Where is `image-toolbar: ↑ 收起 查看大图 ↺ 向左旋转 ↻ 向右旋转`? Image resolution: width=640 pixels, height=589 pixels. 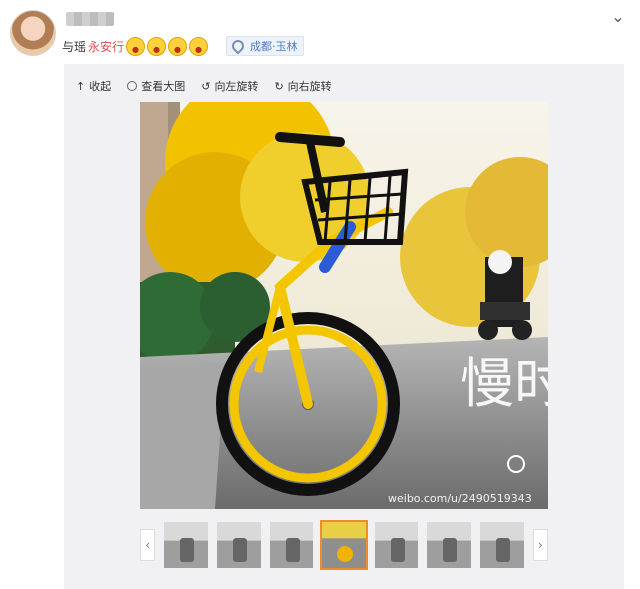
image-toolbar: ↑ 收起 查看大图 ↺ 向左旋转 ↻ 向右旋转 is located at coordinates (204, 86).